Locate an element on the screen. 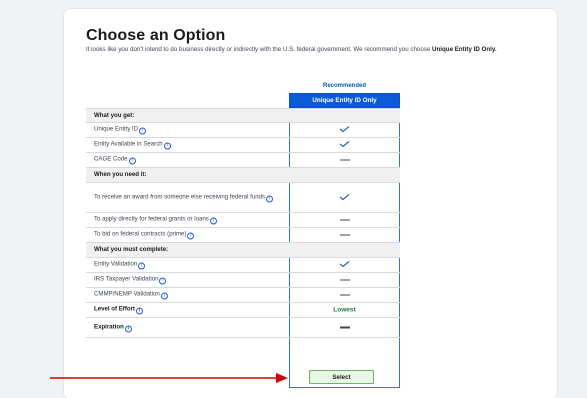 This screenshot has width=587, height=398. row-label: Level of Effort i is located at coordinates (189, 310).